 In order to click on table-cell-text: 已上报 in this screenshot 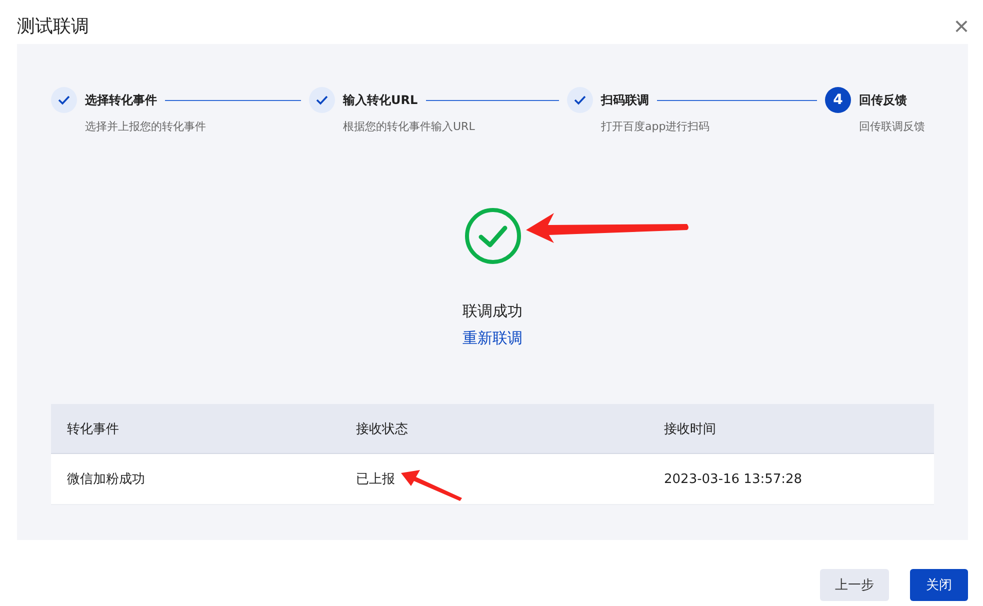, I will do `click(375, 479)`.